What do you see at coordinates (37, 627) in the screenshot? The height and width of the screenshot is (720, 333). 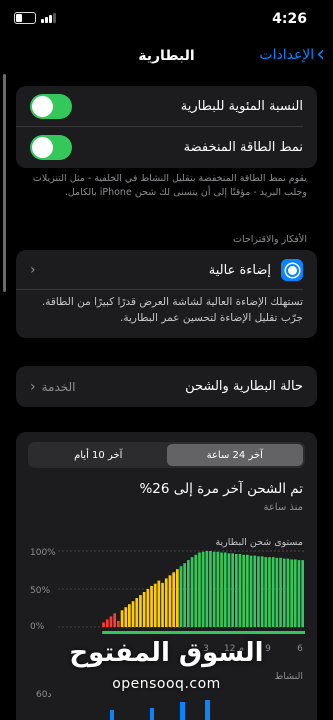 I see `y-tick-label: 0%` at bounding box center [37, 627].